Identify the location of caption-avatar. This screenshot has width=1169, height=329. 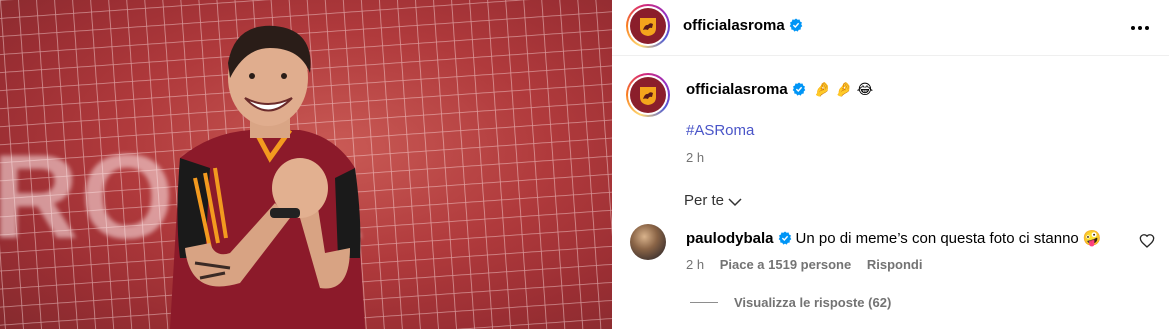
(648, 95).